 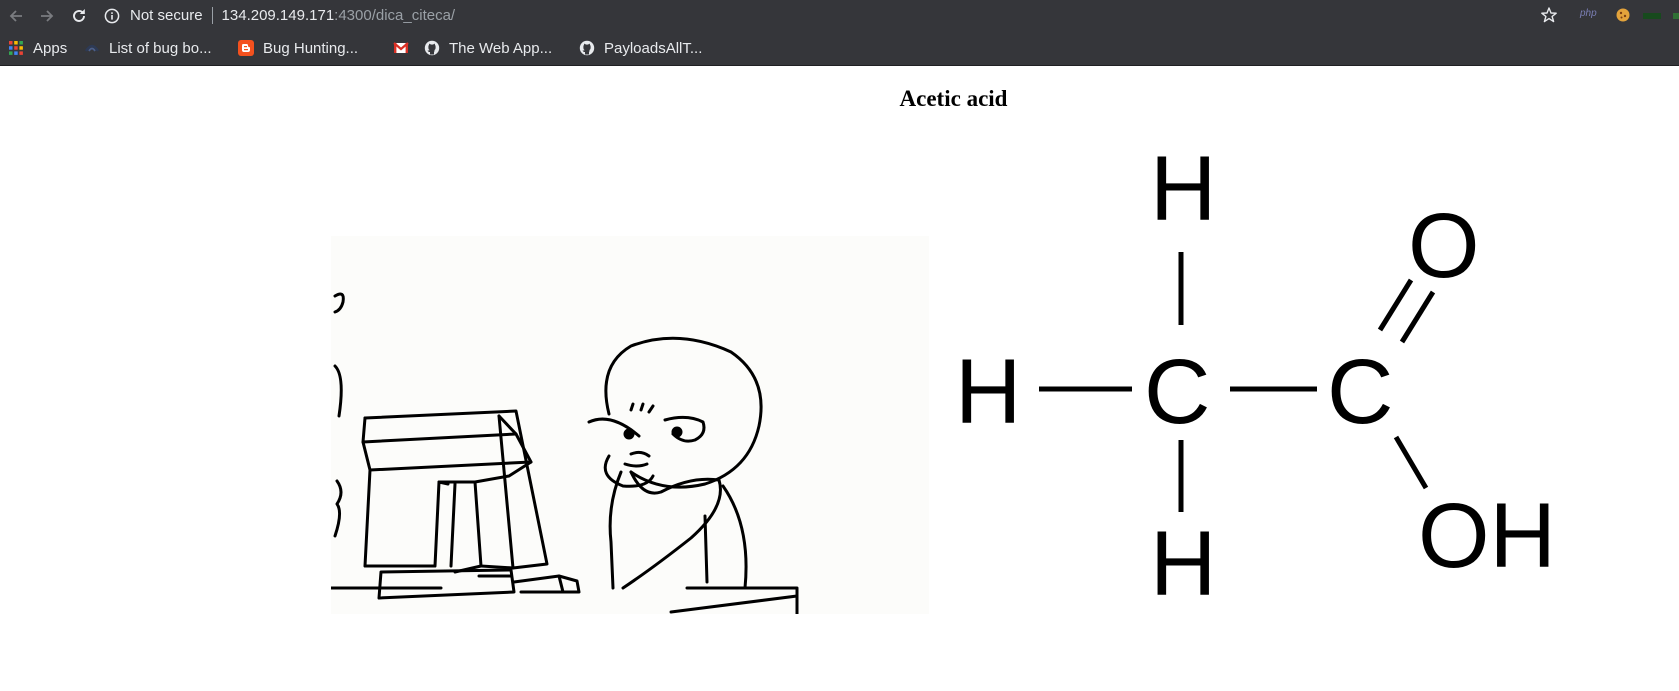 I want to click on back-button, so click(x=15, y=15).